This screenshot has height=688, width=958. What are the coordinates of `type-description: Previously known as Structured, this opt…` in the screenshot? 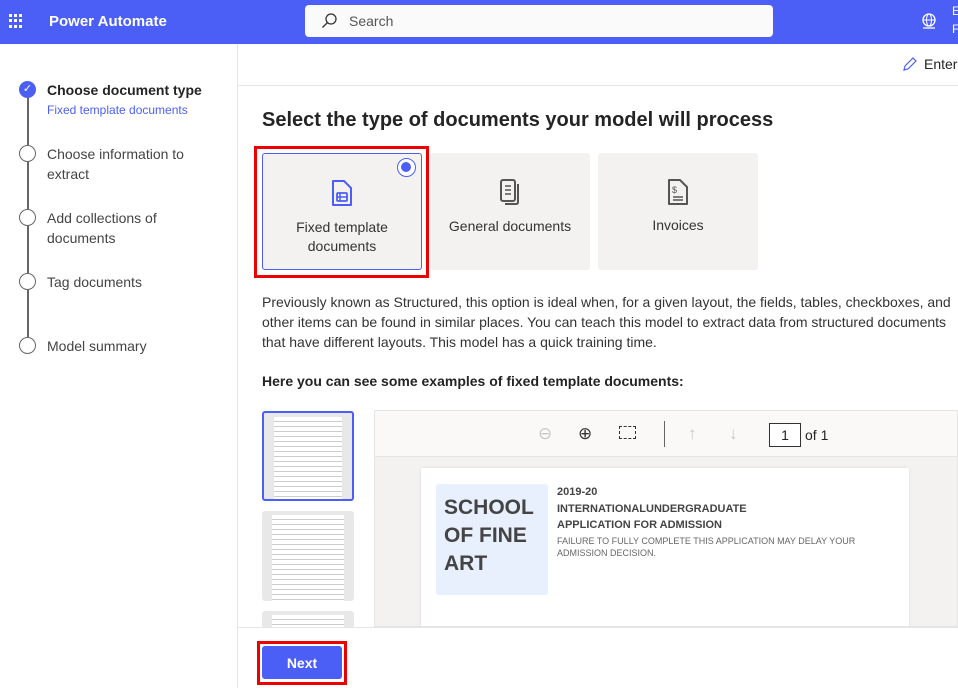 It's located at (606, 322).